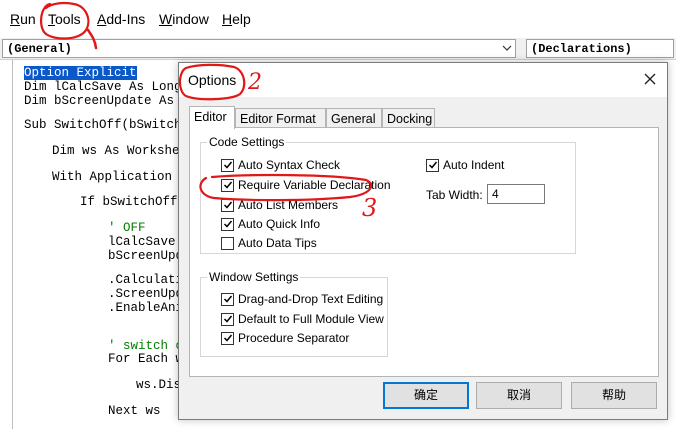 The width and height of the screenshot is (676, 429). What do you see at coordinates (6, 244) in the screenshot?
I see `margin-indicator-bar` at bounding box center [6, 244].